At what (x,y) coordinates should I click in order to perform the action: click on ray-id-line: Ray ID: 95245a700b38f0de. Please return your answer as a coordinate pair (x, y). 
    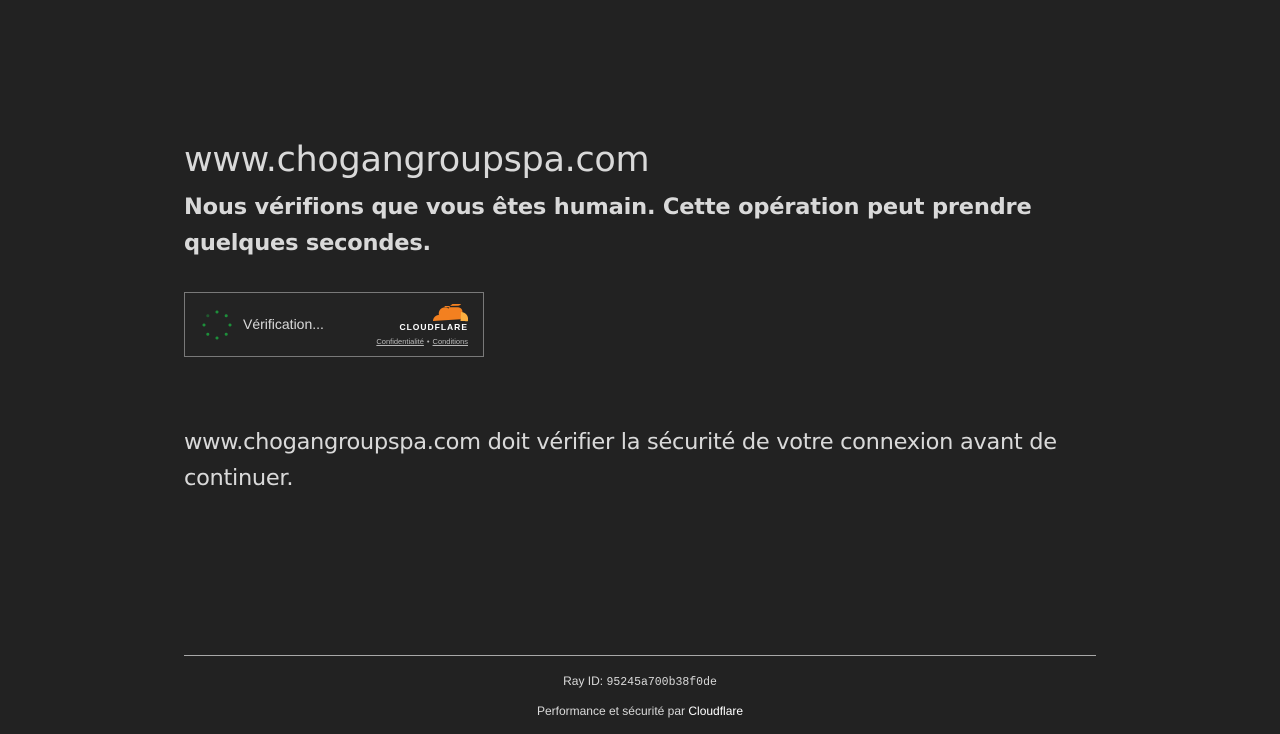
    Looking at the image, I should click on (640, 682).